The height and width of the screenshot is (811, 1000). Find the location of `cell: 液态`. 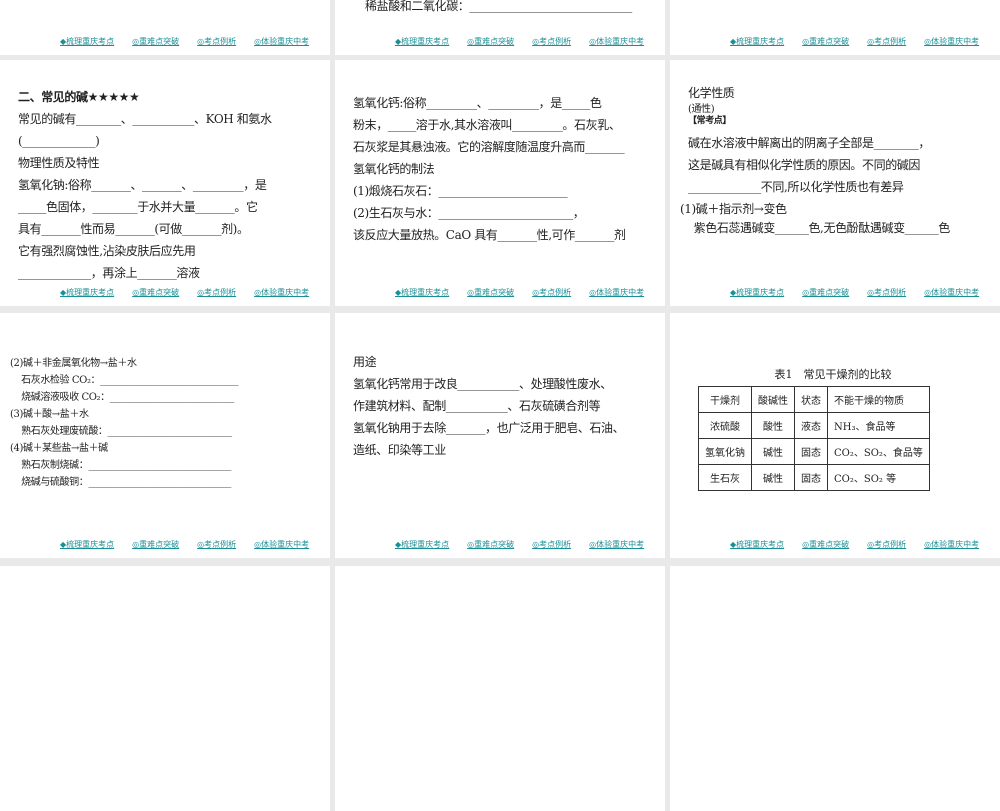

cell: 液态 is located at coordinates (811, 425).